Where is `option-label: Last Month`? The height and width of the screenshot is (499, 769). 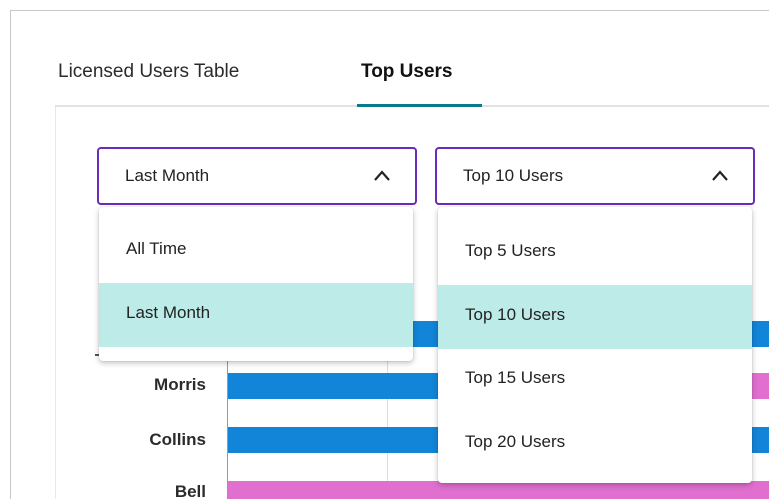
option-label: Last Month is located at coordinates (168, 312).